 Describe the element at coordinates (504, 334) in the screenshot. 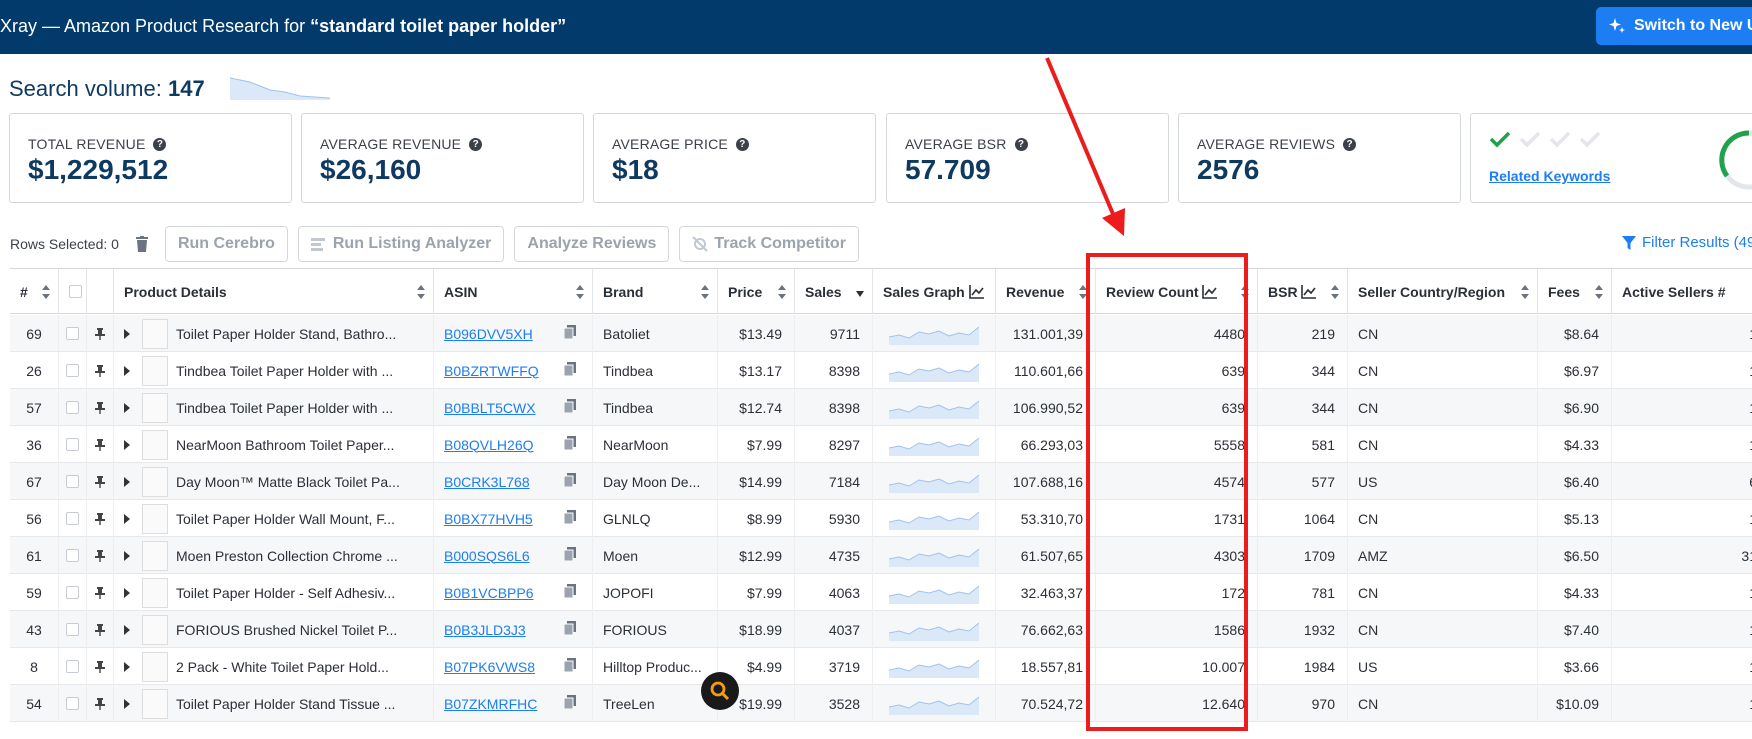

I see `asin-link: B096DVV5XH` at that location.